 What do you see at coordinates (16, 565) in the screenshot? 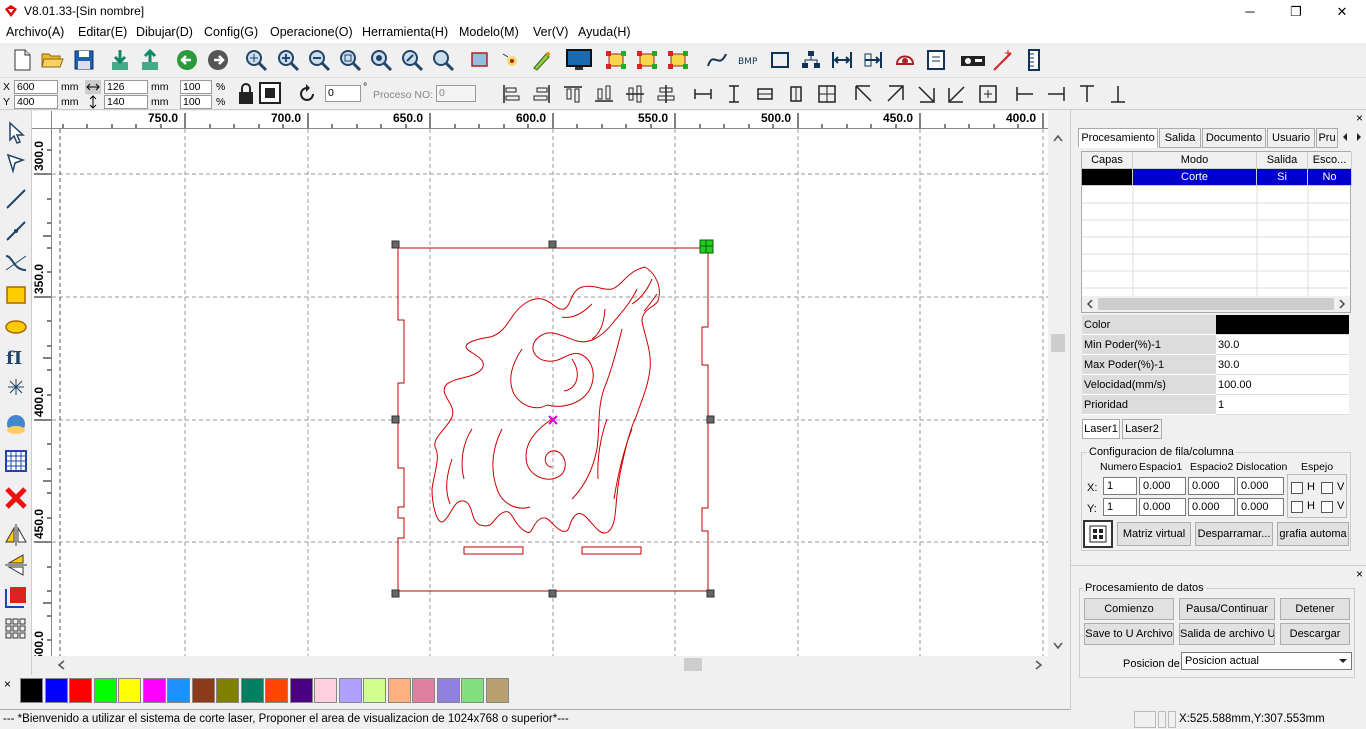
I see `mirror-vertical-icon` at bounding box center [16, 565].